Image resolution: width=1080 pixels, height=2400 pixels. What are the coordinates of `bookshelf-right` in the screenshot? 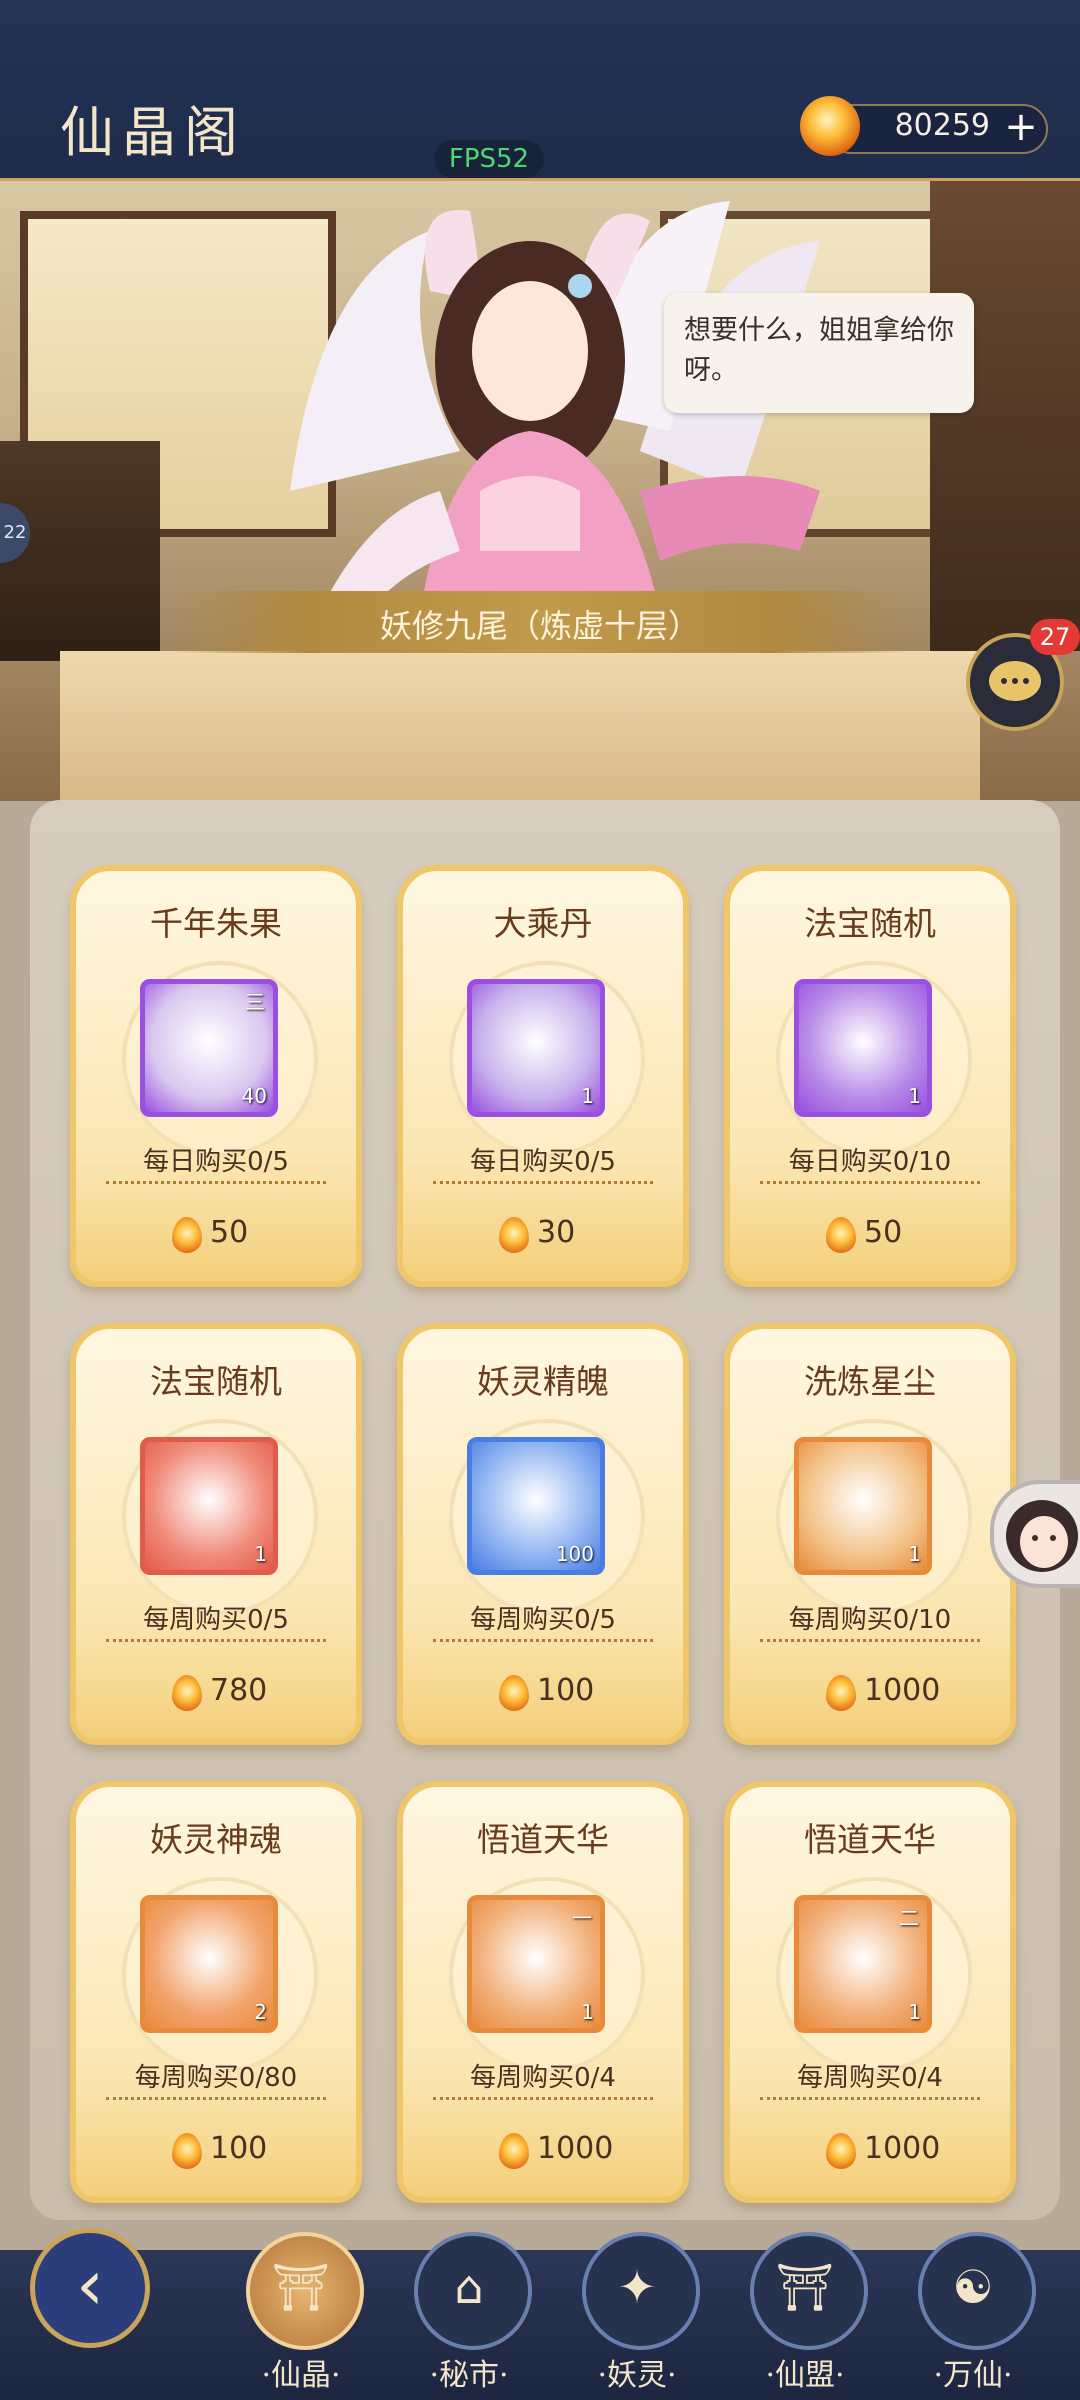 It's located at (1005, 416).